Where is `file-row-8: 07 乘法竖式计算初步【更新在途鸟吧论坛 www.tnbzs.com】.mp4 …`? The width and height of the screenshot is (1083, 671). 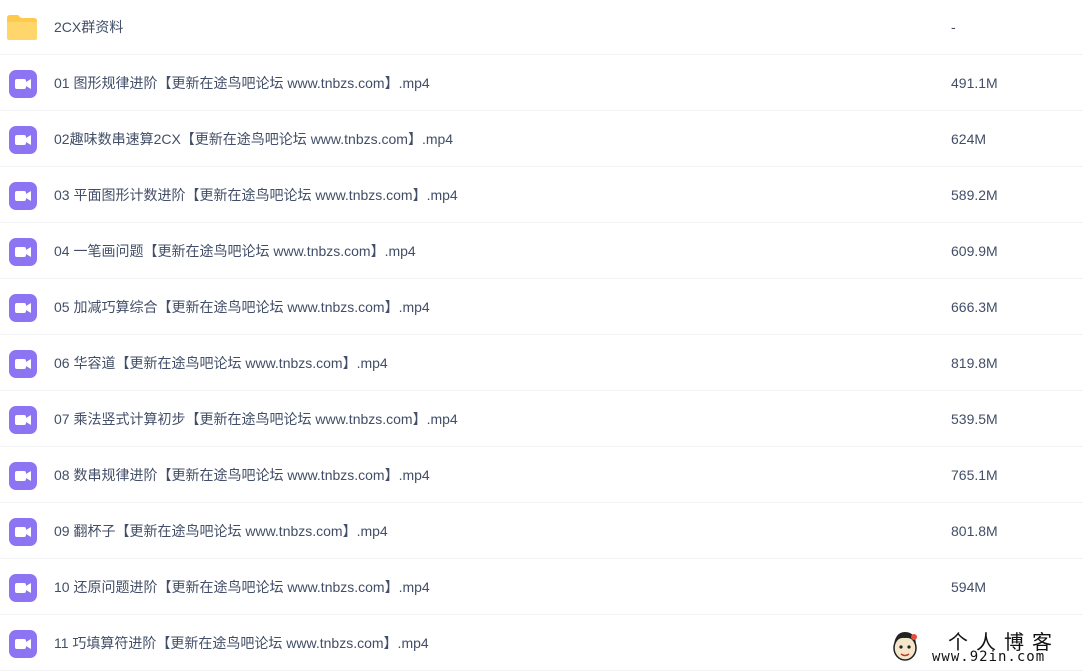
file-row-8: 07 乘法竖式计算初步【更新在途鸟吧论坛 www.tnbzs.com】.mp4 … is located at coordinates (541, 419).